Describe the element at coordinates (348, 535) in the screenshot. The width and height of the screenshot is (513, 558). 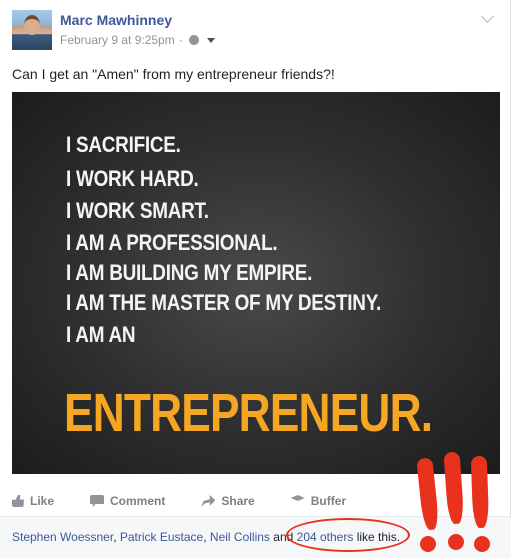
I see `highlight-circle` at that location.